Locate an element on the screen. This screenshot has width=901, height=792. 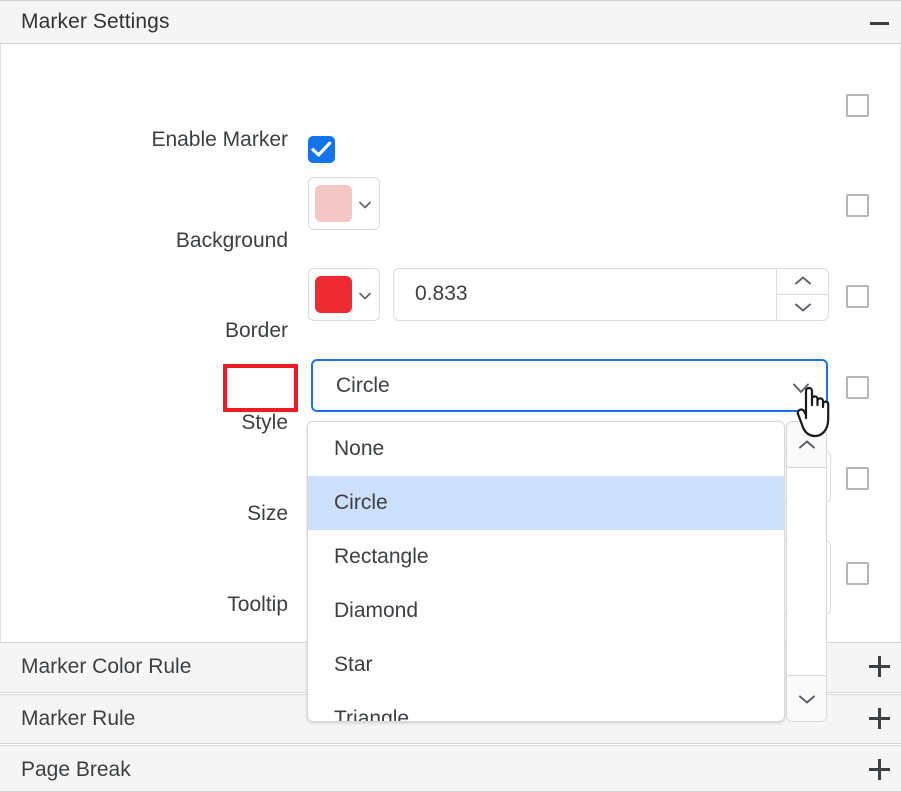
border-width-value: 0.833 is located at coordinates (441, 293).